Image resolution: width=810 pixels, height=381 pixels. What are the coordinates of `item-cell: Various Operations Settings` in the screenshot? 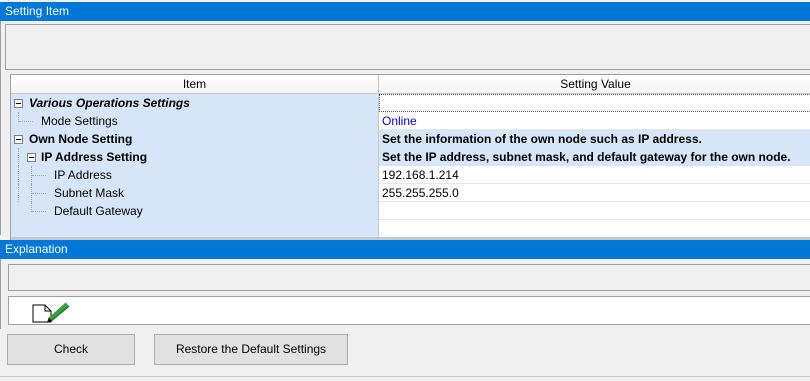 It's located at (195, 103).